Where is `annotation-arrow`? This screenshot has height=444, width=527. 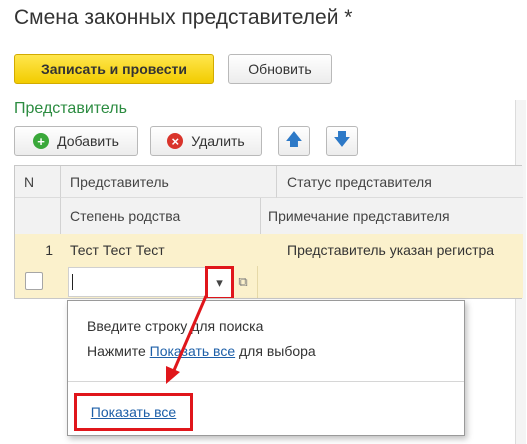 annotation-arrow is located at coordinates (187, 339).